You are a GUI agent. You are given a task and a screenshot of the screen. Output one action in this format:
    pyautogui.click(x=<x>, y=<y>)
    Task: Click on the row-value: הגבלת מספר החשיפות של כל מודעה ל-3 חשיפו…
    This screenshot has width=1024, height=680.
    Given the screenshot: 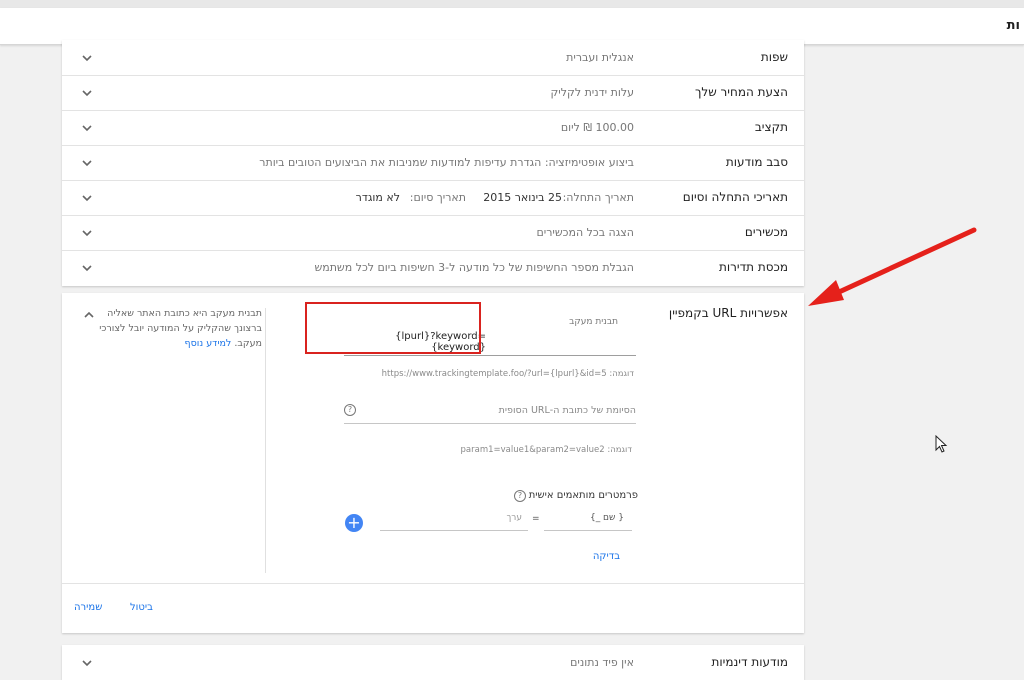 What is the action you would take?
    pyautogui.click(x=474, y=267)
    